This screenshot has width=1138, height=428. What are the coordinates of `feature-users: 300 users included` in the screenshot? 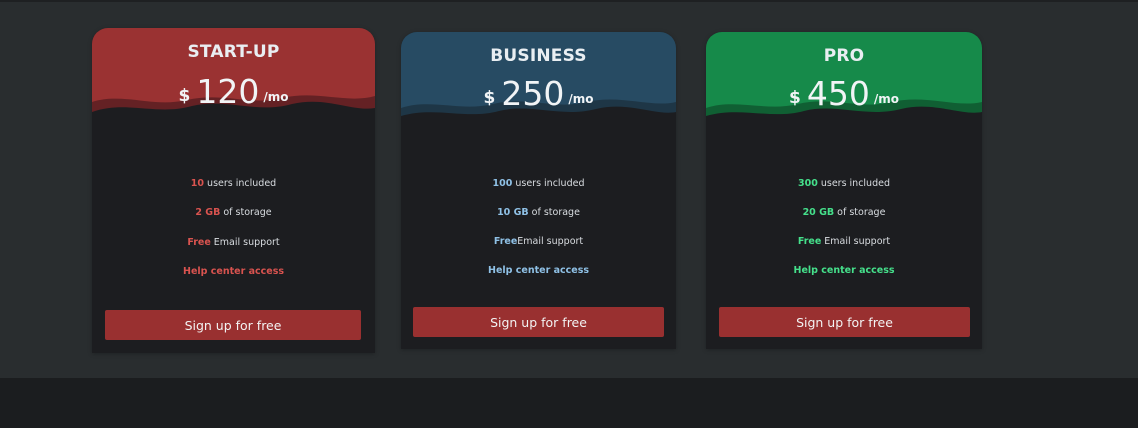 It's located at (844, 183).